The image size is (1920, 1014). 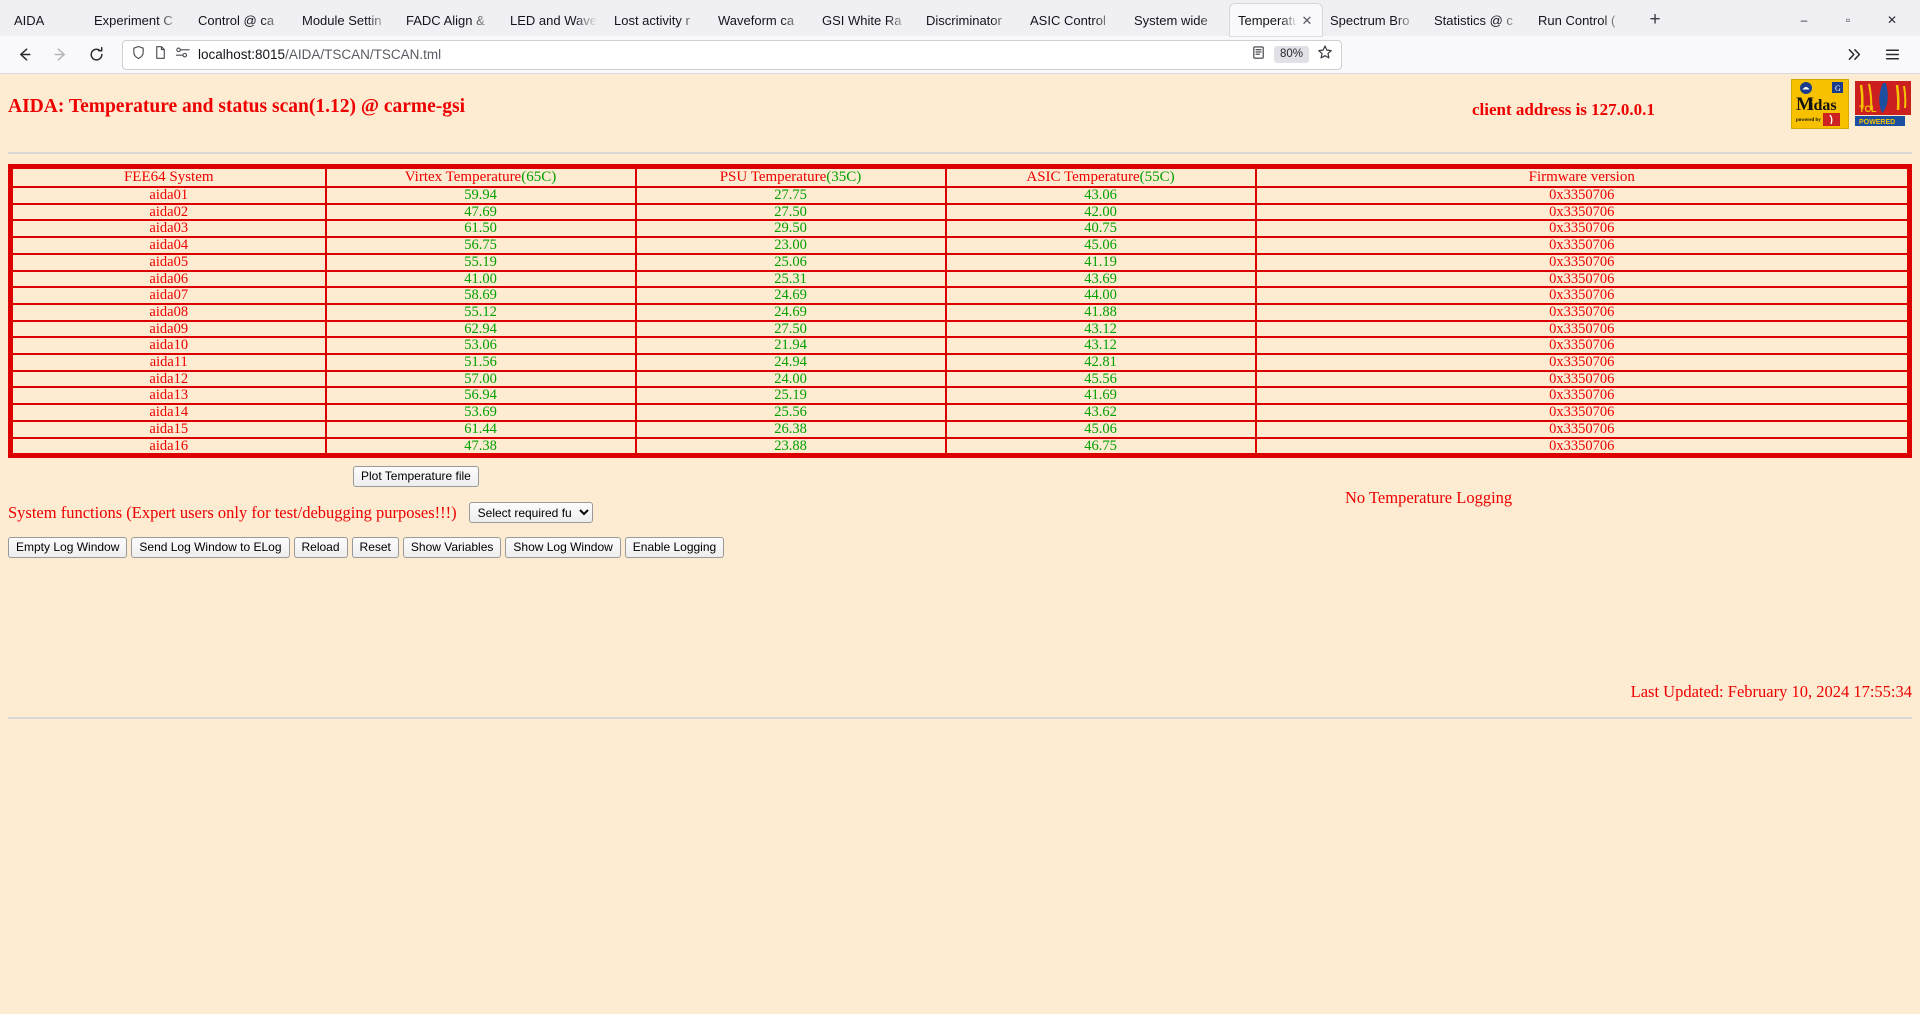 I want to click on browser-tab-5: LED and Wave, so click(x=554, y=20).